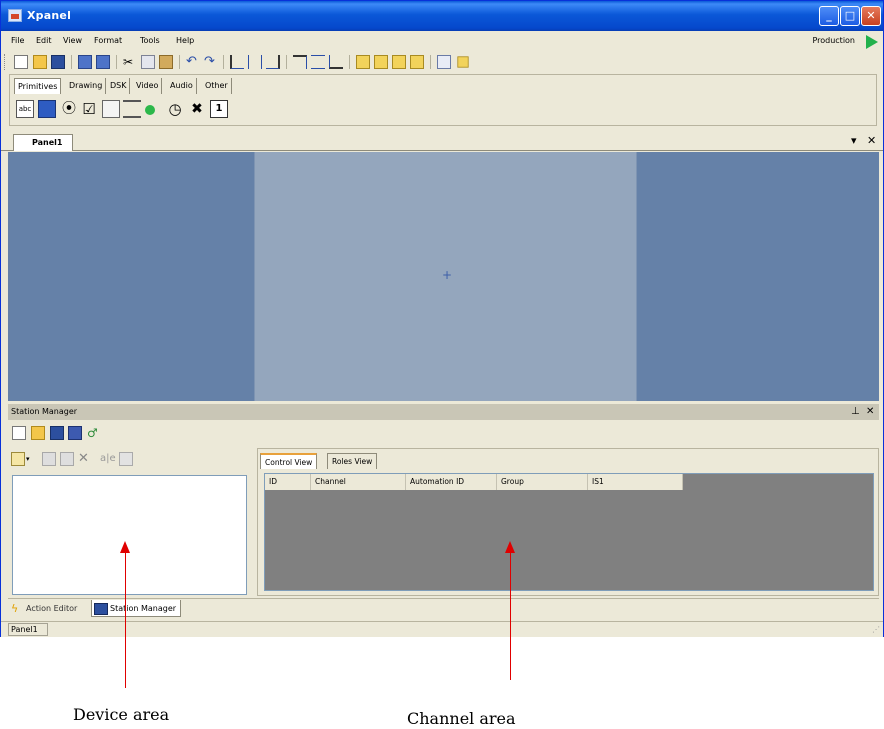 This screenshot has height=729, width=884. Describe the element at coordinates (103, 62) in the screenshot. I see `export-icon` at that location.